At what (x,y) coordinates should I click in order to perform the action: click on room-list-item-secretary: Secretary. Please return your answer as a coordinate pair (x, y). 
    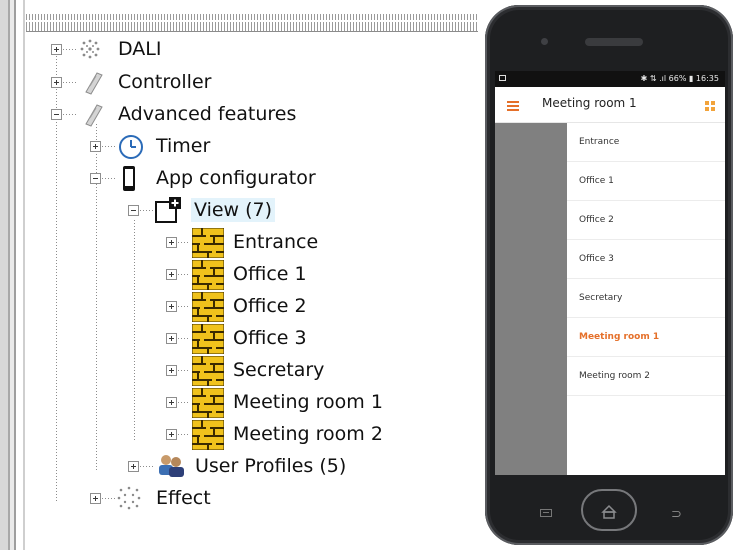
    Looking at the image, I should click on (646, 298).